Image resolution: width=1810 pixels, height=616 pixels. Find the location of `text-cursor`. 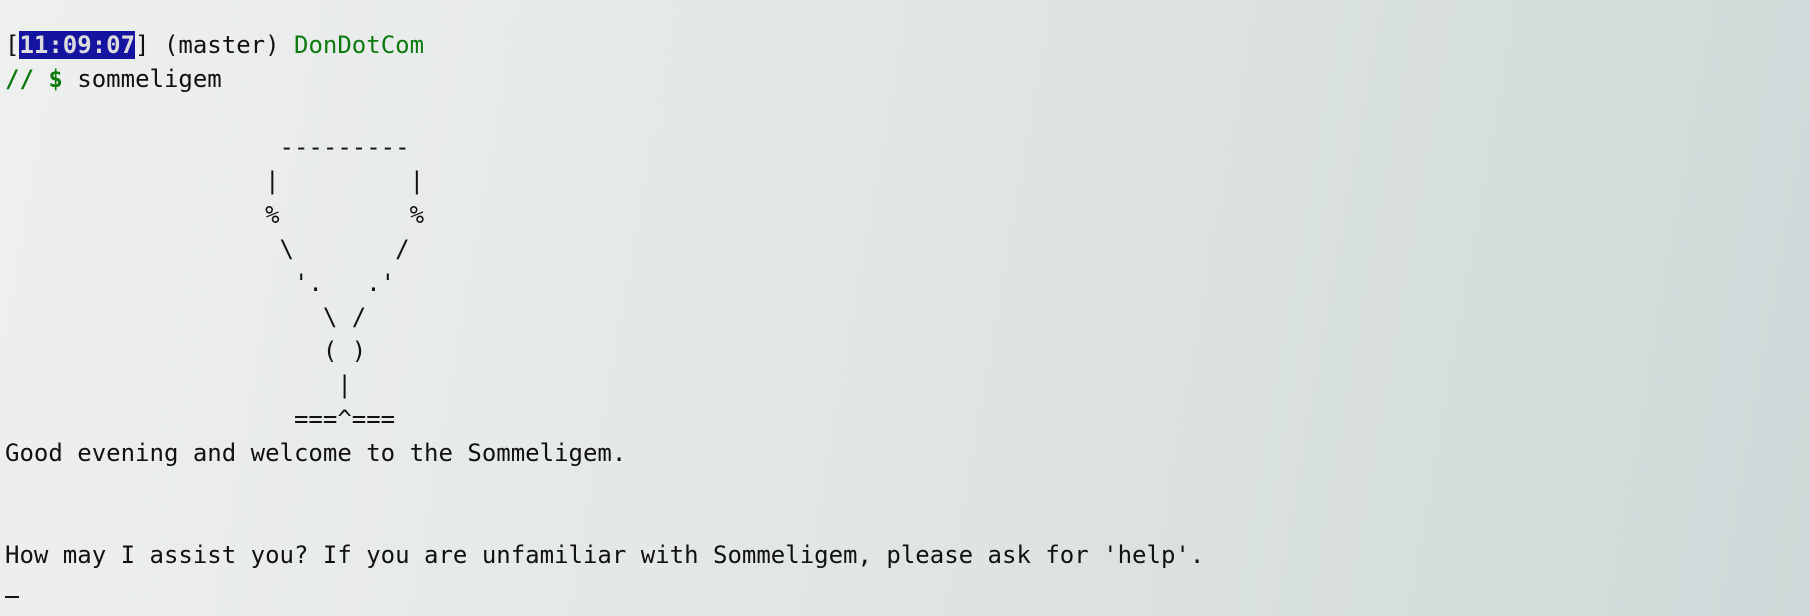

text-cursor is located at coordinates (12, 597).